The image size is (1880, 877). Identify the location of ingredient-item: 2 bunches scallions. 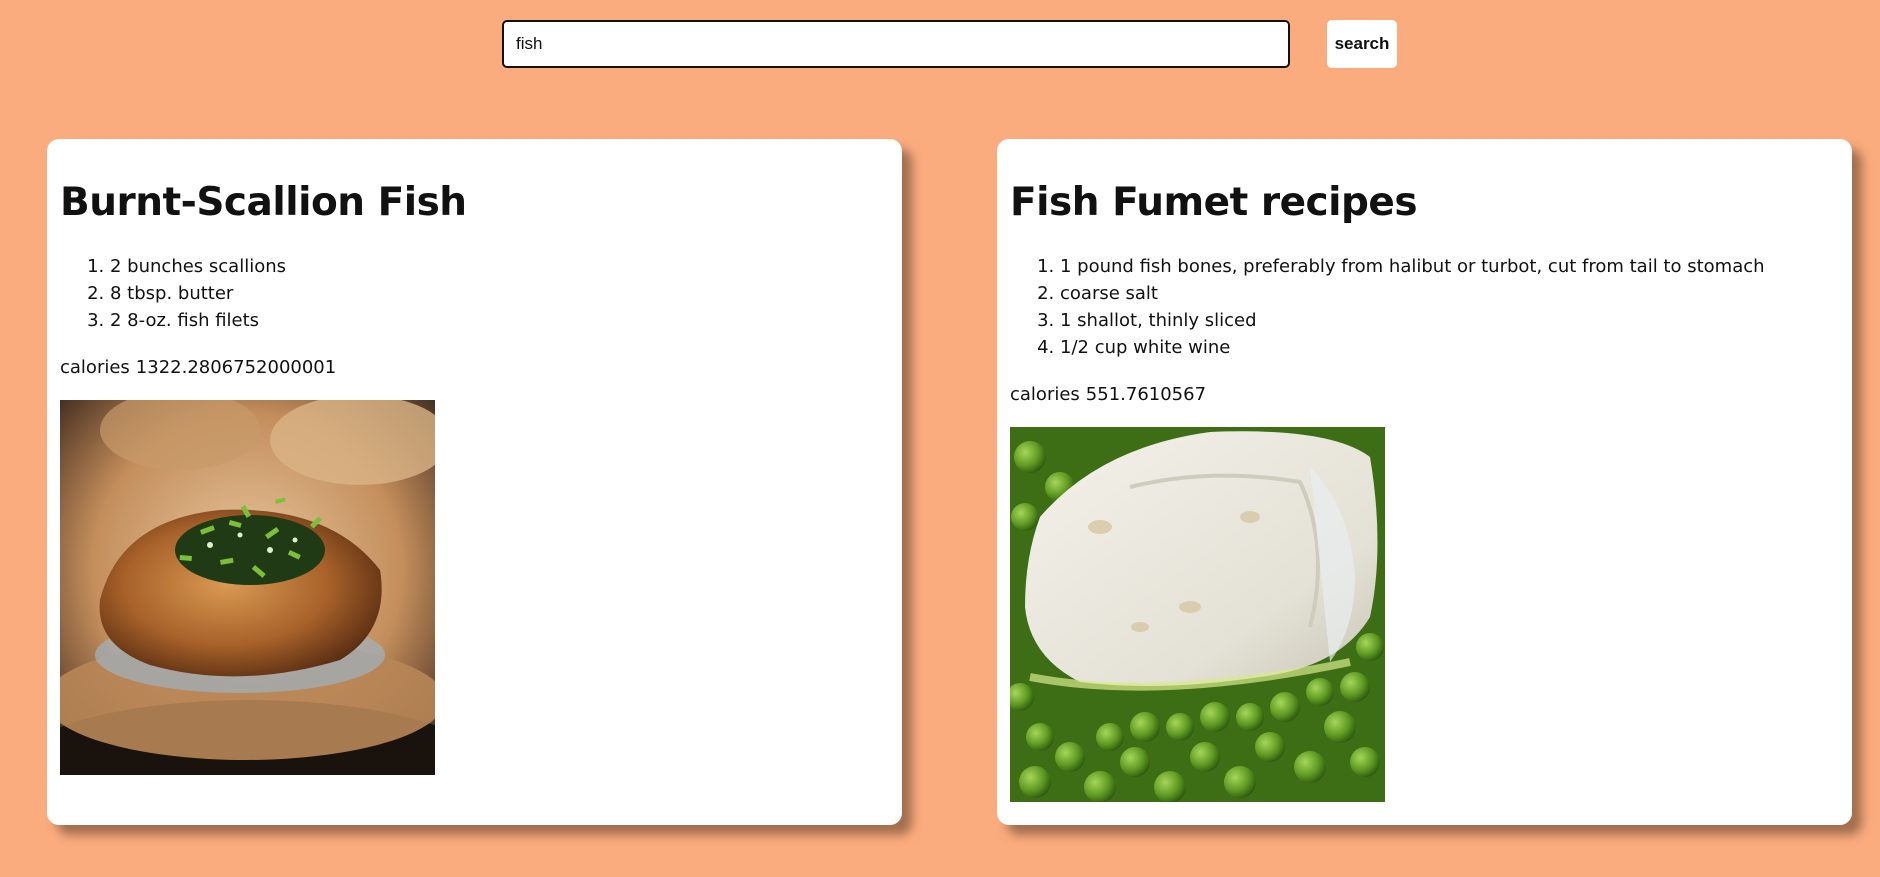
(499, 266).